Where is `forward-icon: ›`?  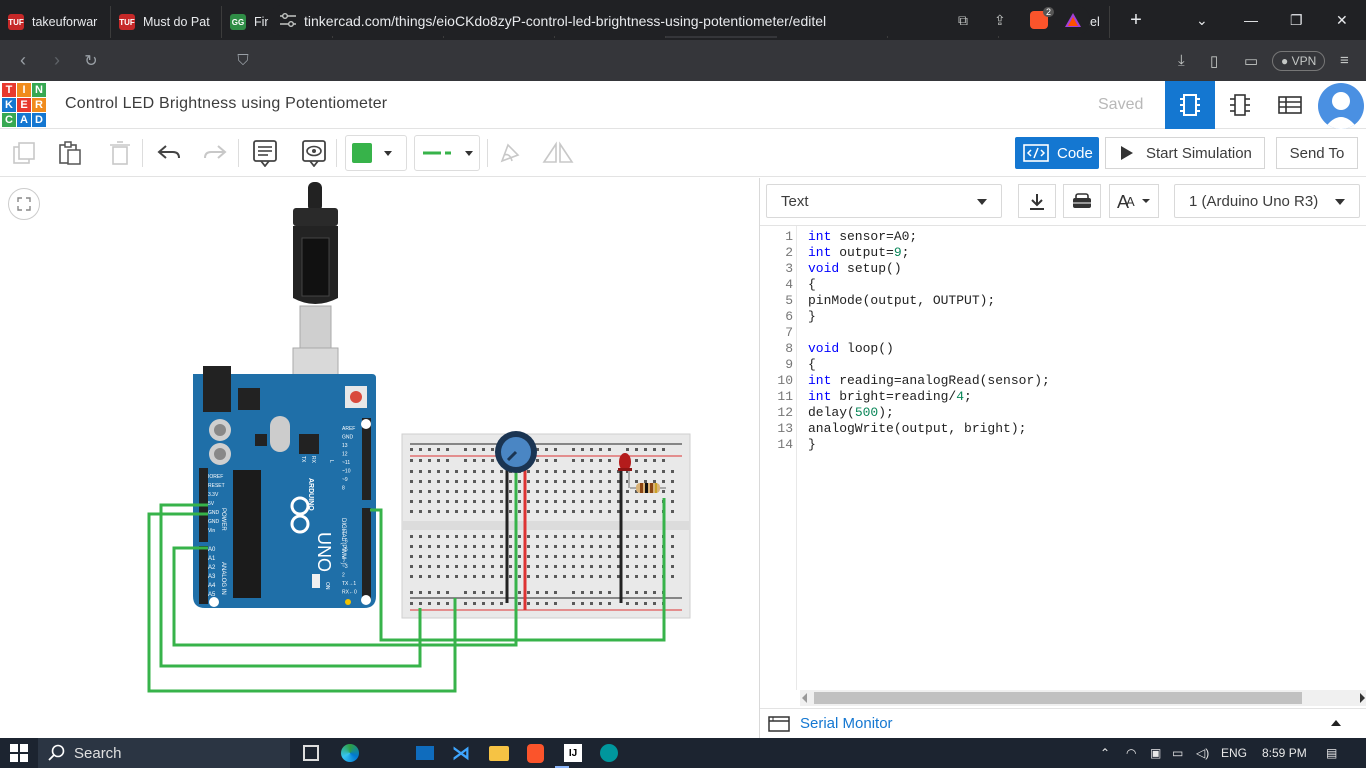 forward-icon: › is located at coordinates (57, 60).